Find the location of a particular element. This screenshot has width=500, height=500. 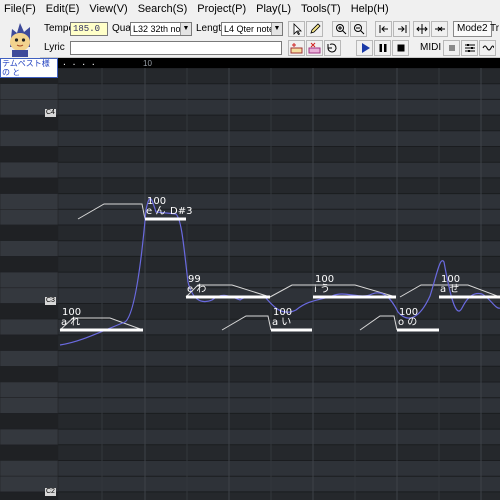

midi-label: MIDI is located at coordinates (431, 47).